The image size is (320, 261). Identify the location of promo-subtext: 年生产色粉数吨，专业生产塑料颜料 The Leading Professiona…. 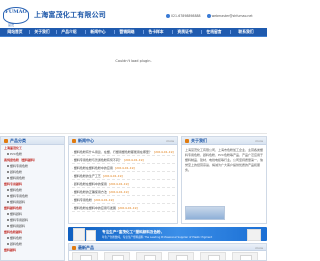
(157, 237).